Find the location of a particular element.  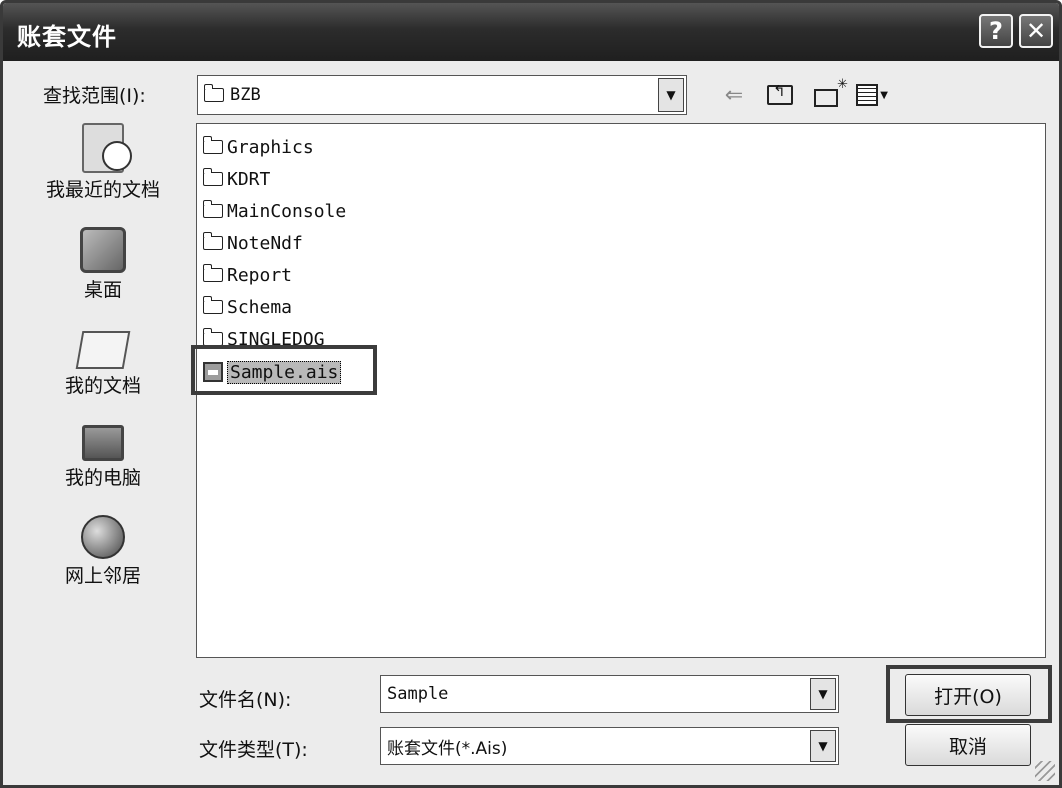

my-documents-icon is located at coordinates (103, 350).